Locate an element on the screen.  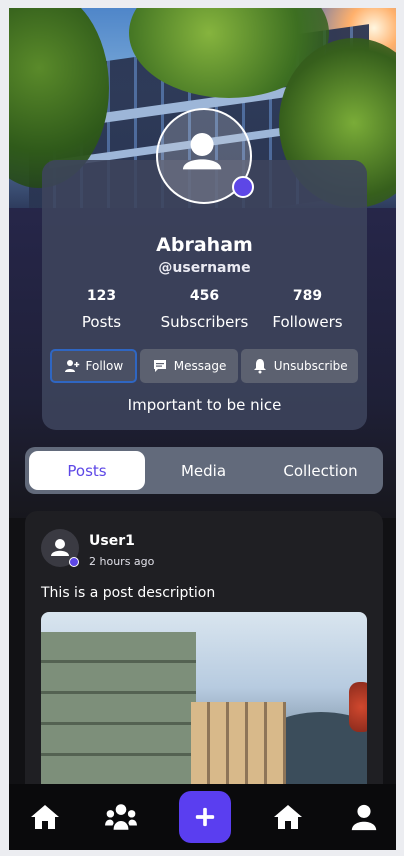
post-username: User1 is located at coordinates (112, 541).